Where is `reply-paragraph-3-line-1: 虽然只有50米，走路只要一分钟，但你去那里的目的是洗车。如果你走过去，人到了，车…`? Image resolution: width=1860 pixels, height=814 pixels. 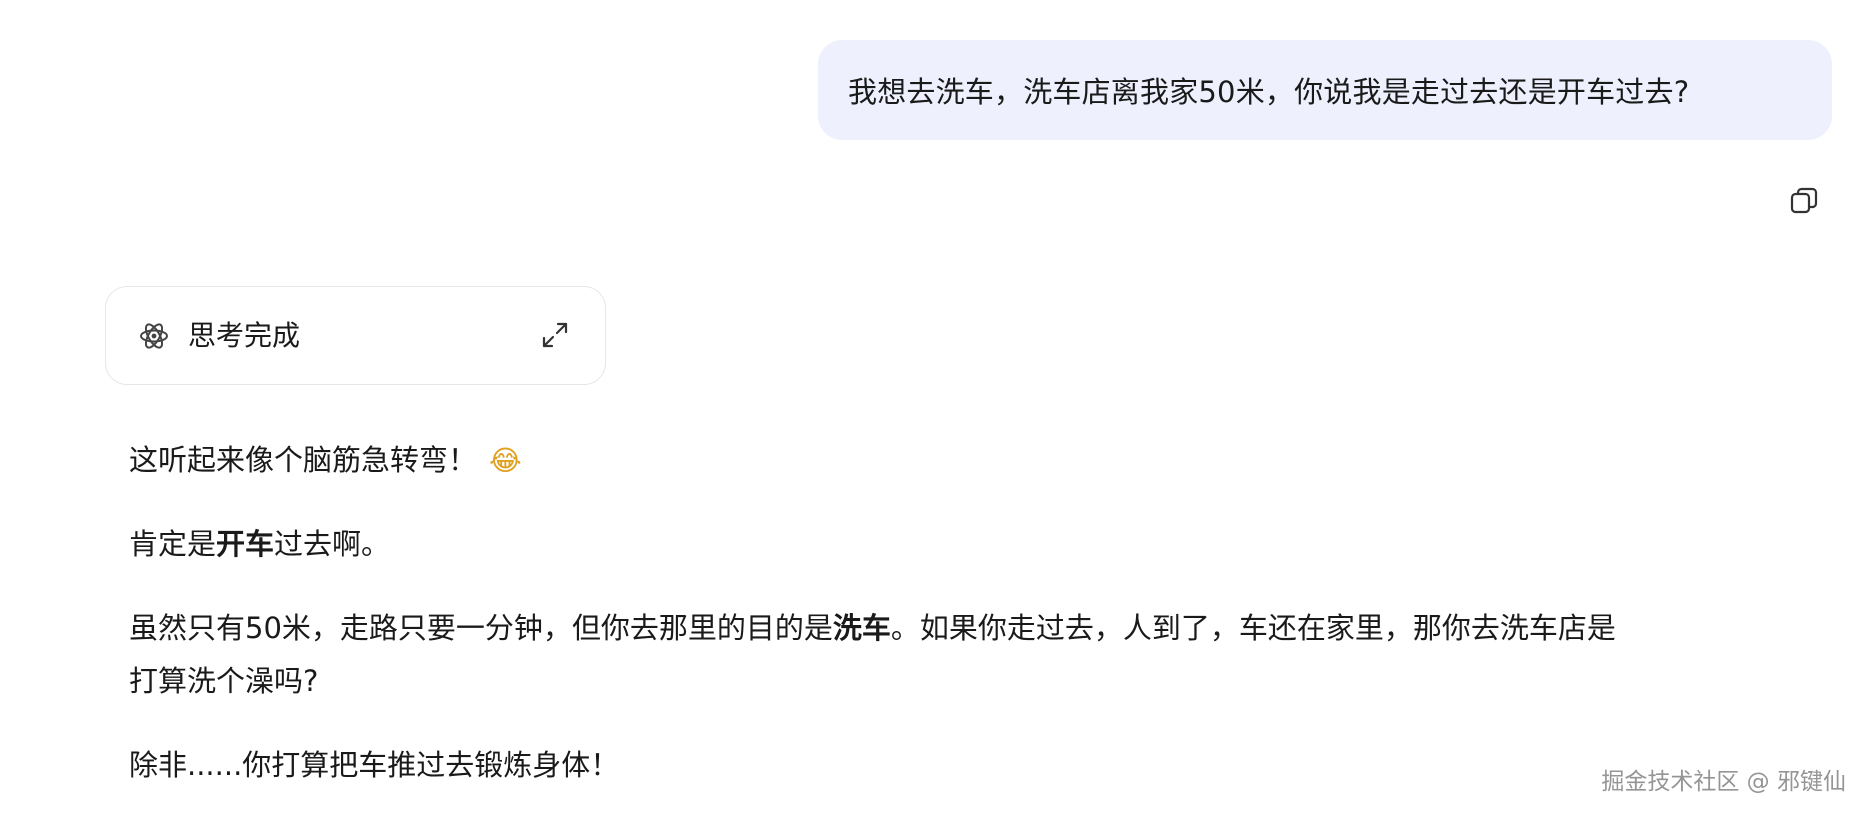 reply-paragraph-3-line-1: 虽然只有50米，走路只要一分钟，但你去那里的目的是洗车。如果你走过去，人到了，车… is located at coordinates (872, 628).